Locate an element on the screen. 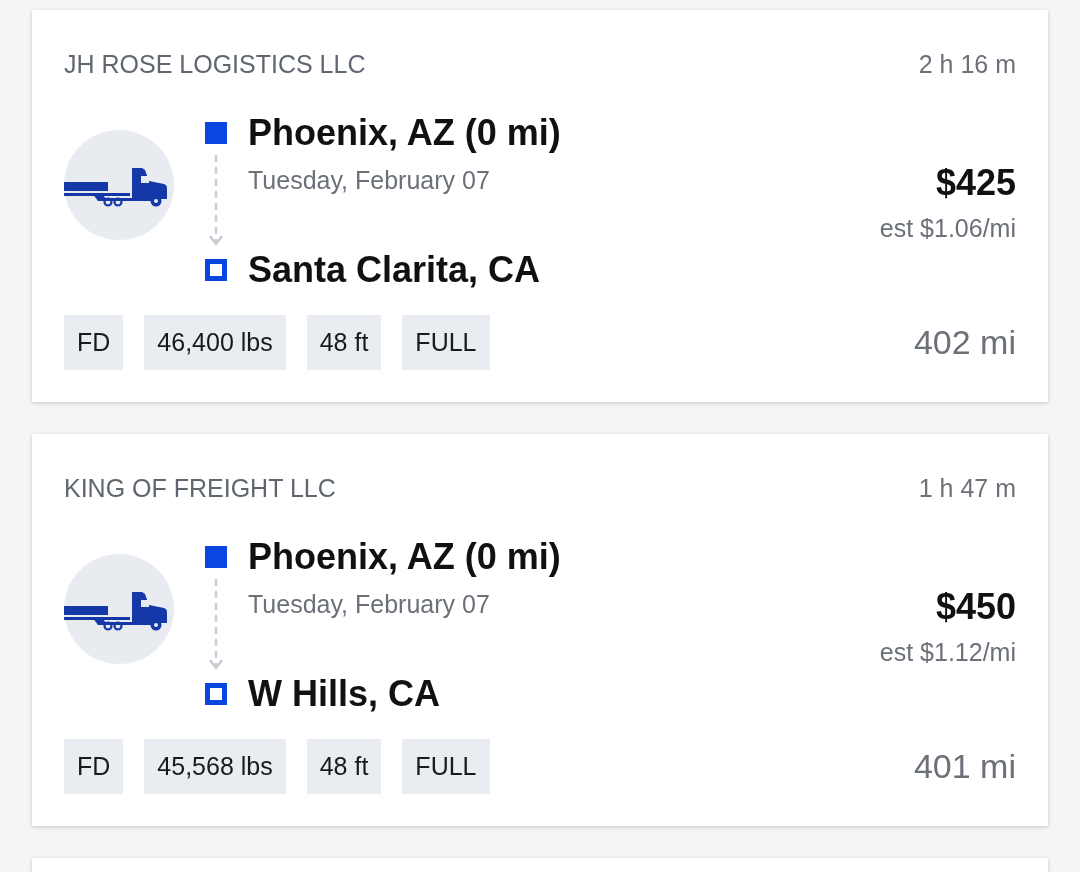 Image resolution: width=1080 pixels, height=872 pixels. tag: 45,568 lbs is located at coordinates (215, 766).